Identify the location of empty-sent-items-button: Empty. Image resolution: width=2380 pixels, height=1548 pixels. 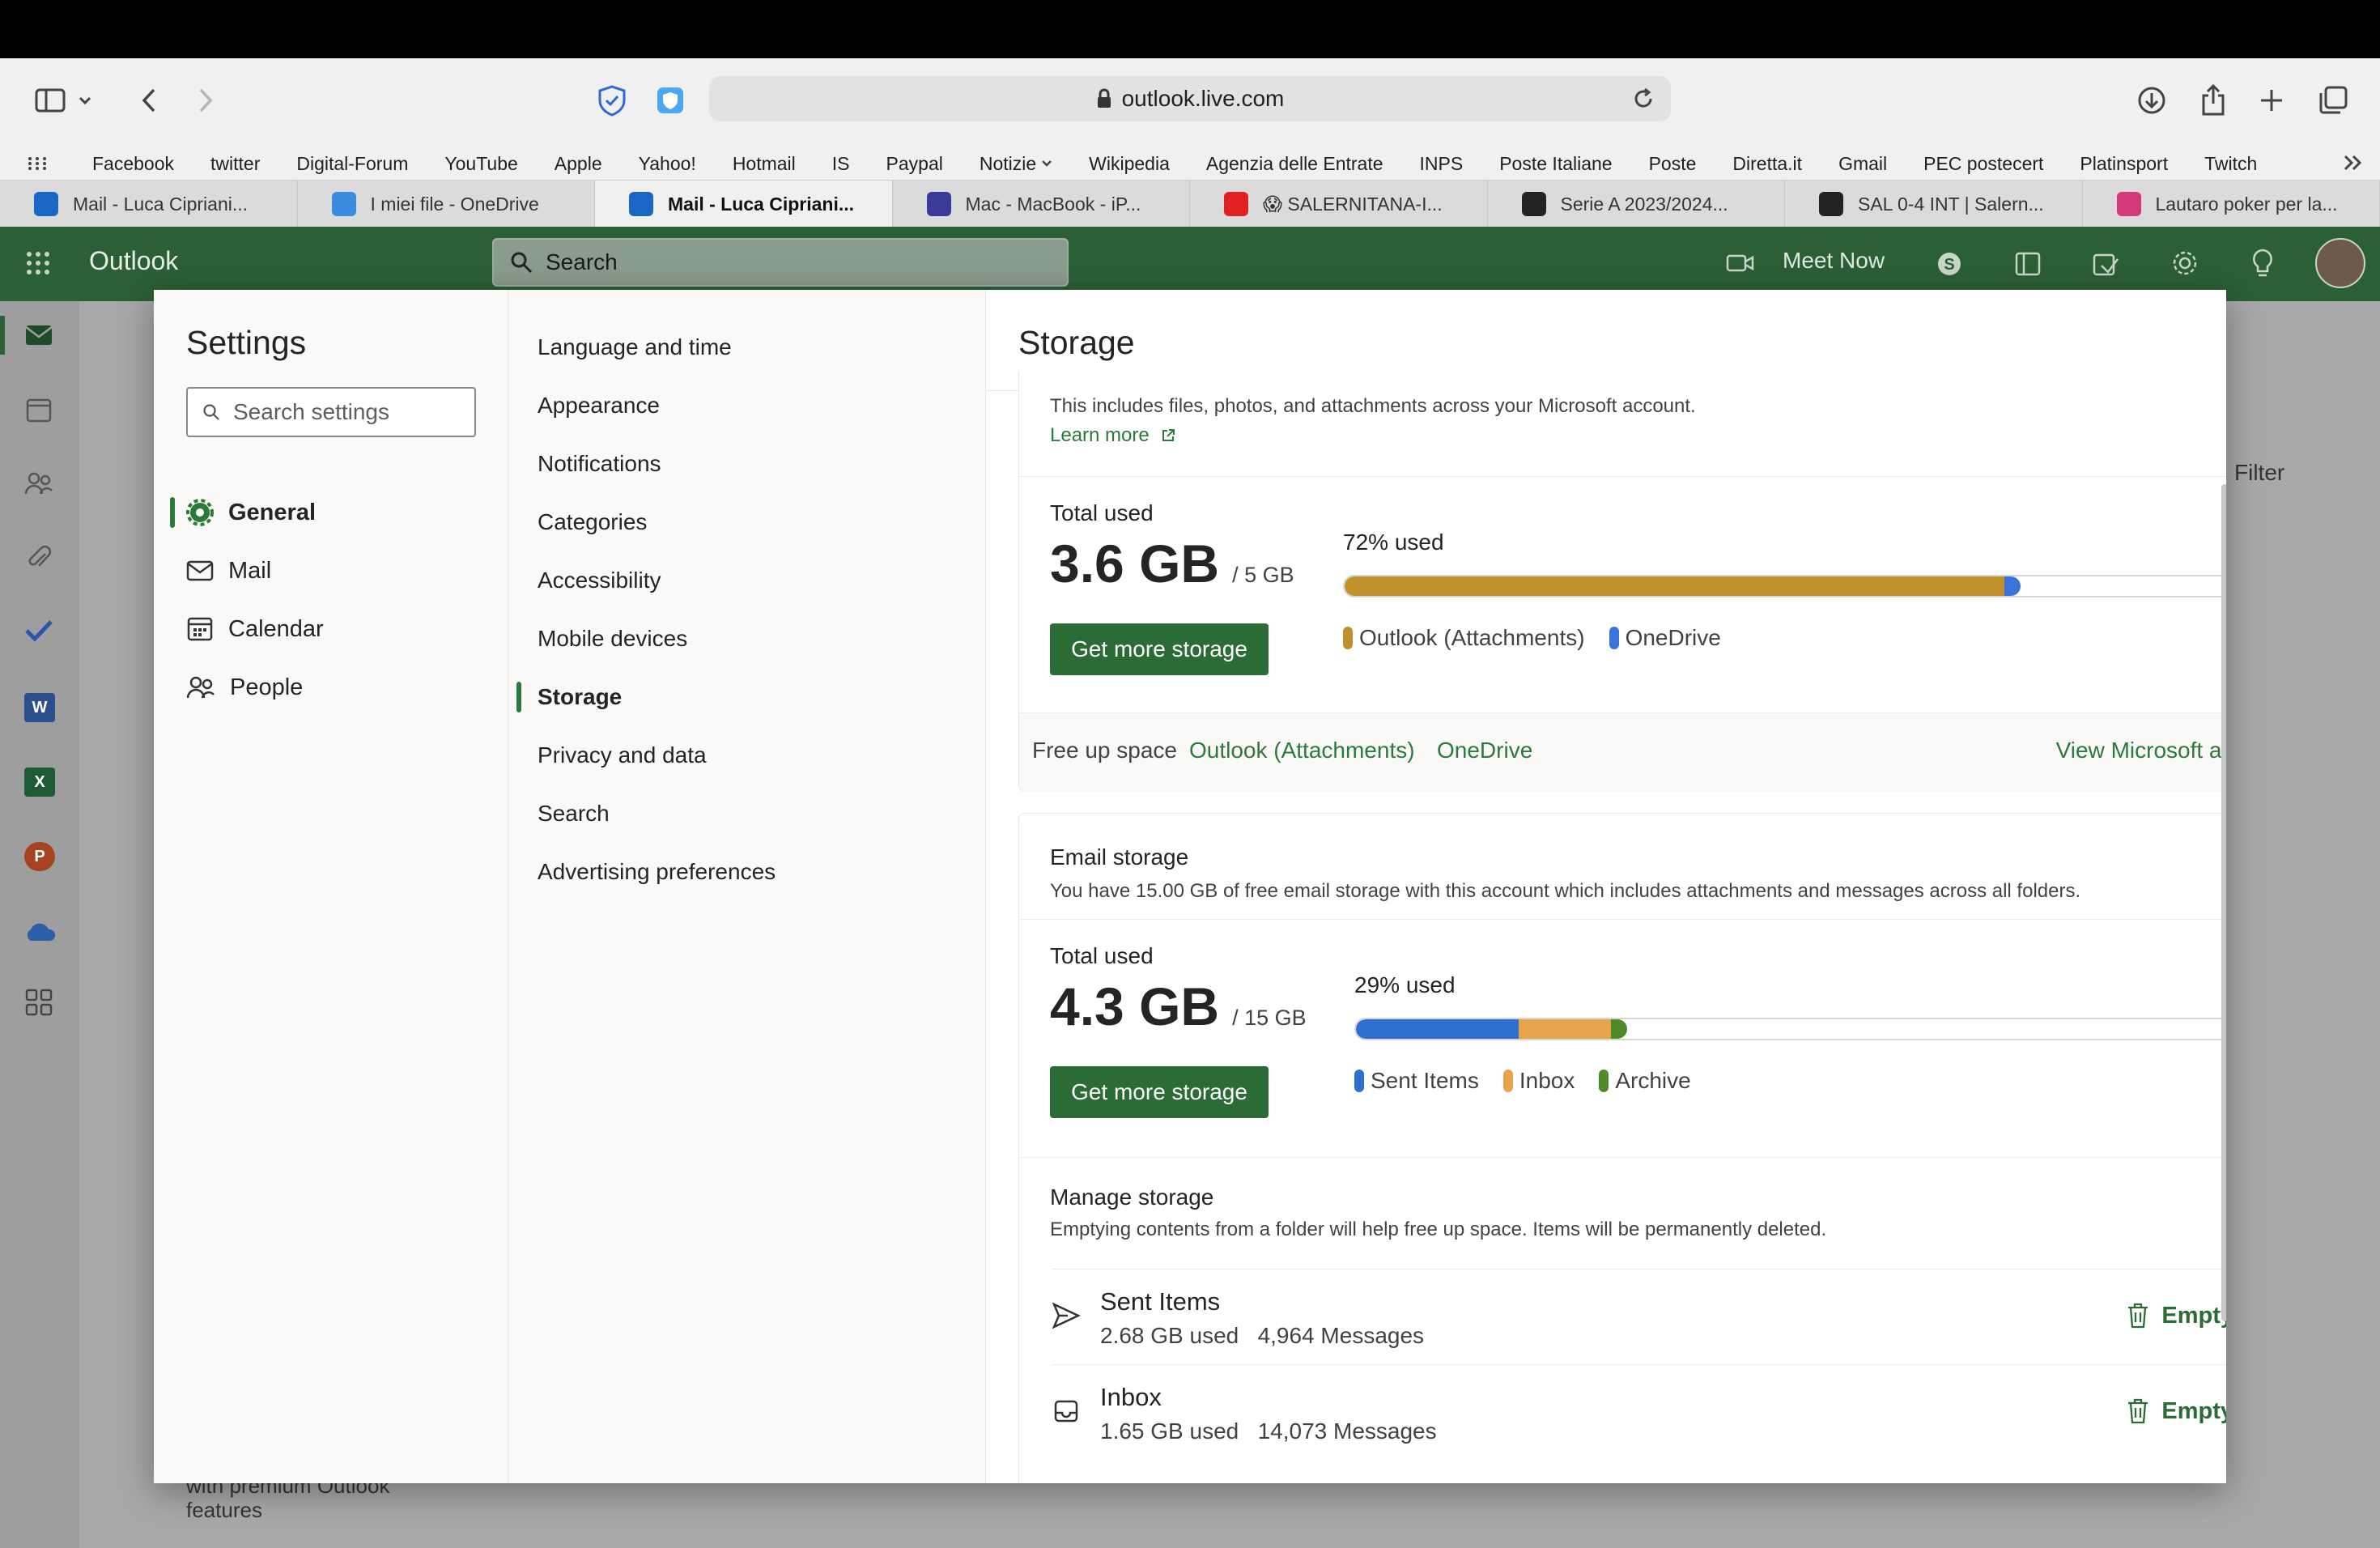
(2176, 1315).